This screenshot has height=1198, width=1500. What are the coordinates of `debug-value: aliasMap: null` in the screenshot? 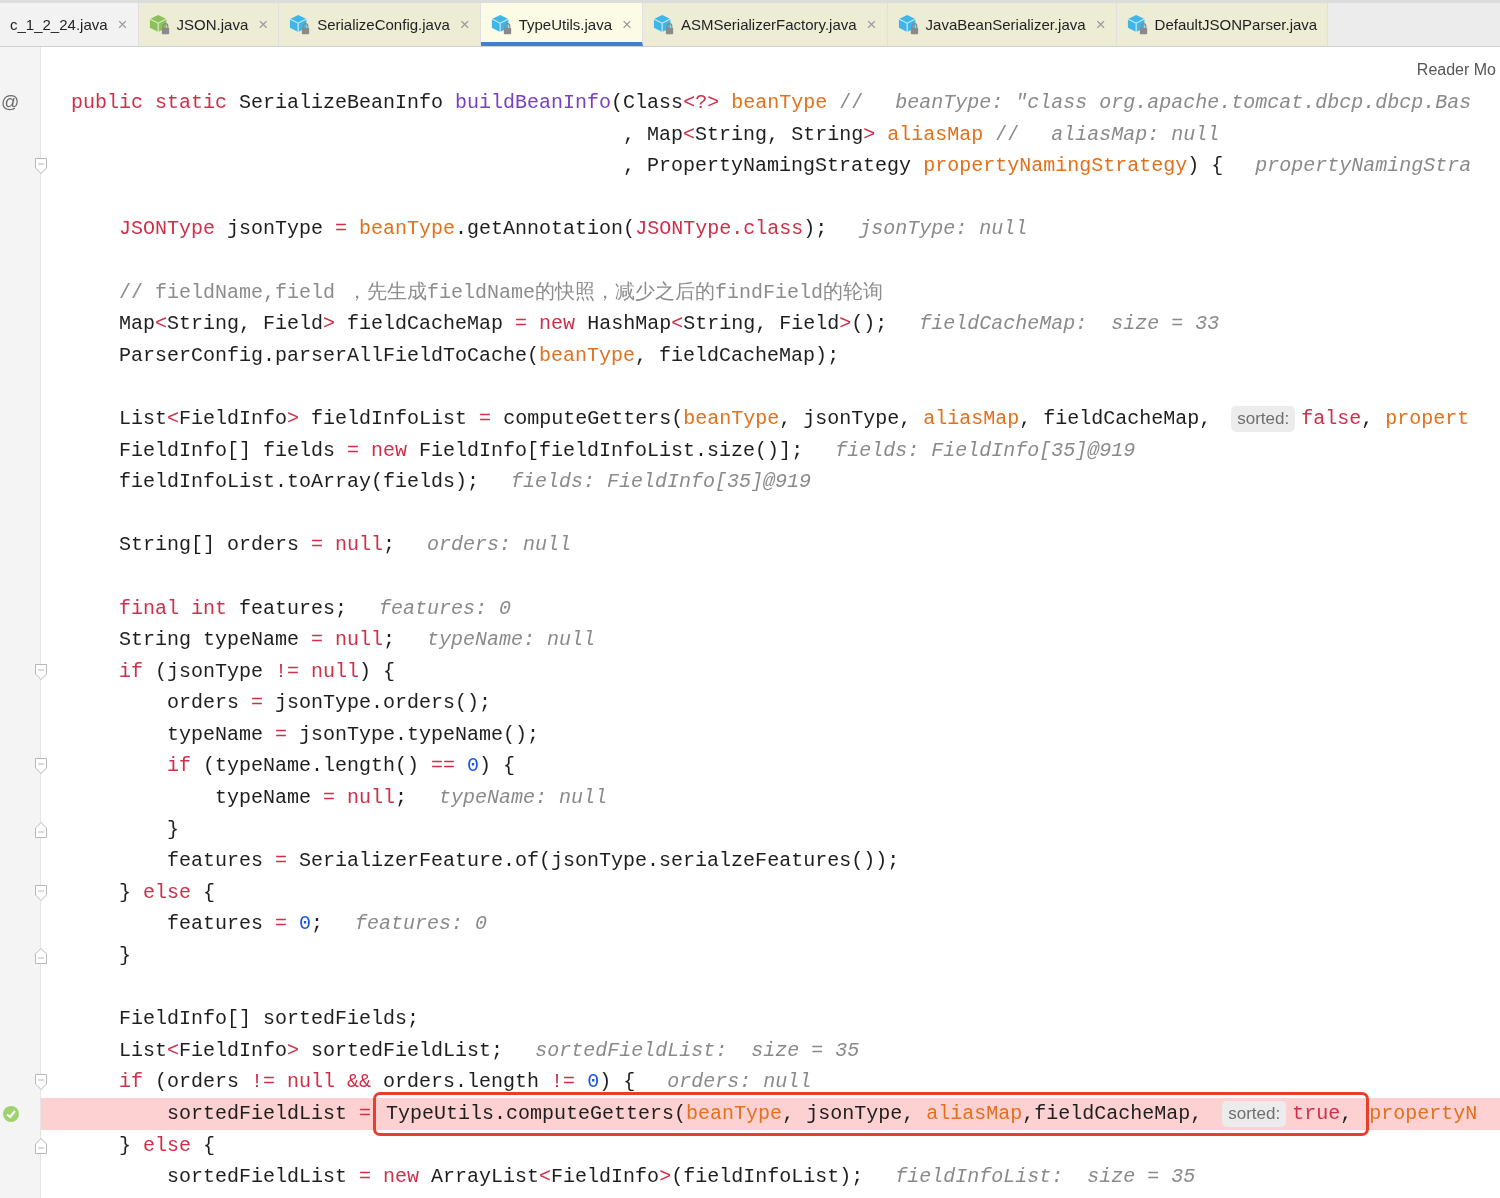 It's located at (1135, 134).